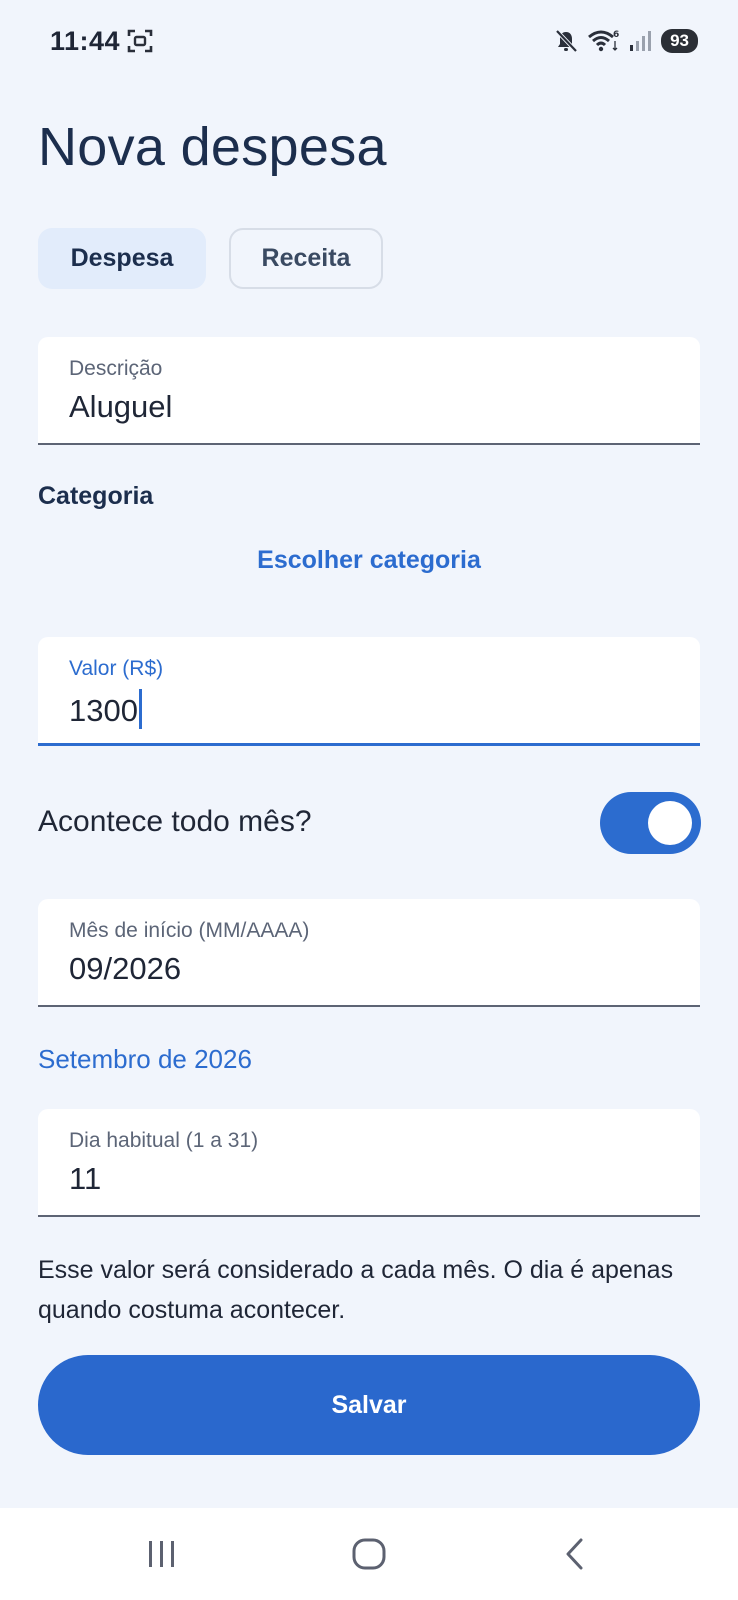 Image resolution: width=738 pixels, height=1600 pixels. Describe the element at coordinates (369, 1405) in the screenshot. I see `save-button: Salvar` at that location.